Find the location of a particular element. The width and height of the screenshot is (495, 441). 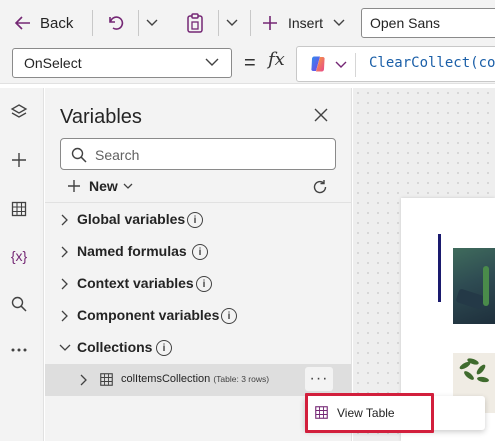

copilot-icon is located at coordinates (318, 64).